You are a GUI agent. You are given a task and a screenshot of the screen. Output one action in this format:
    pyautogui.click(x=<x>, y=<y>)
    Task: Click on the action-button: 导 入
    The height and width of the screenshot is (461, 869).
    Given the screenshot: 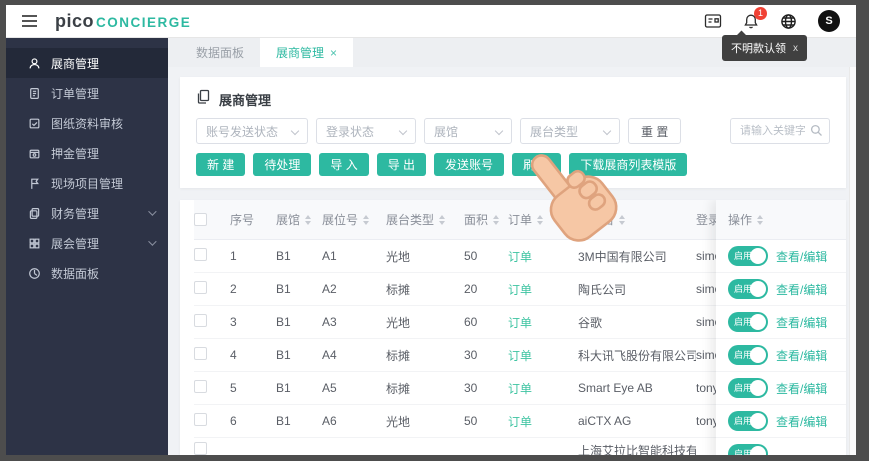 What is the action you would take?
    pyautogui.click(x=344, y=164)
    